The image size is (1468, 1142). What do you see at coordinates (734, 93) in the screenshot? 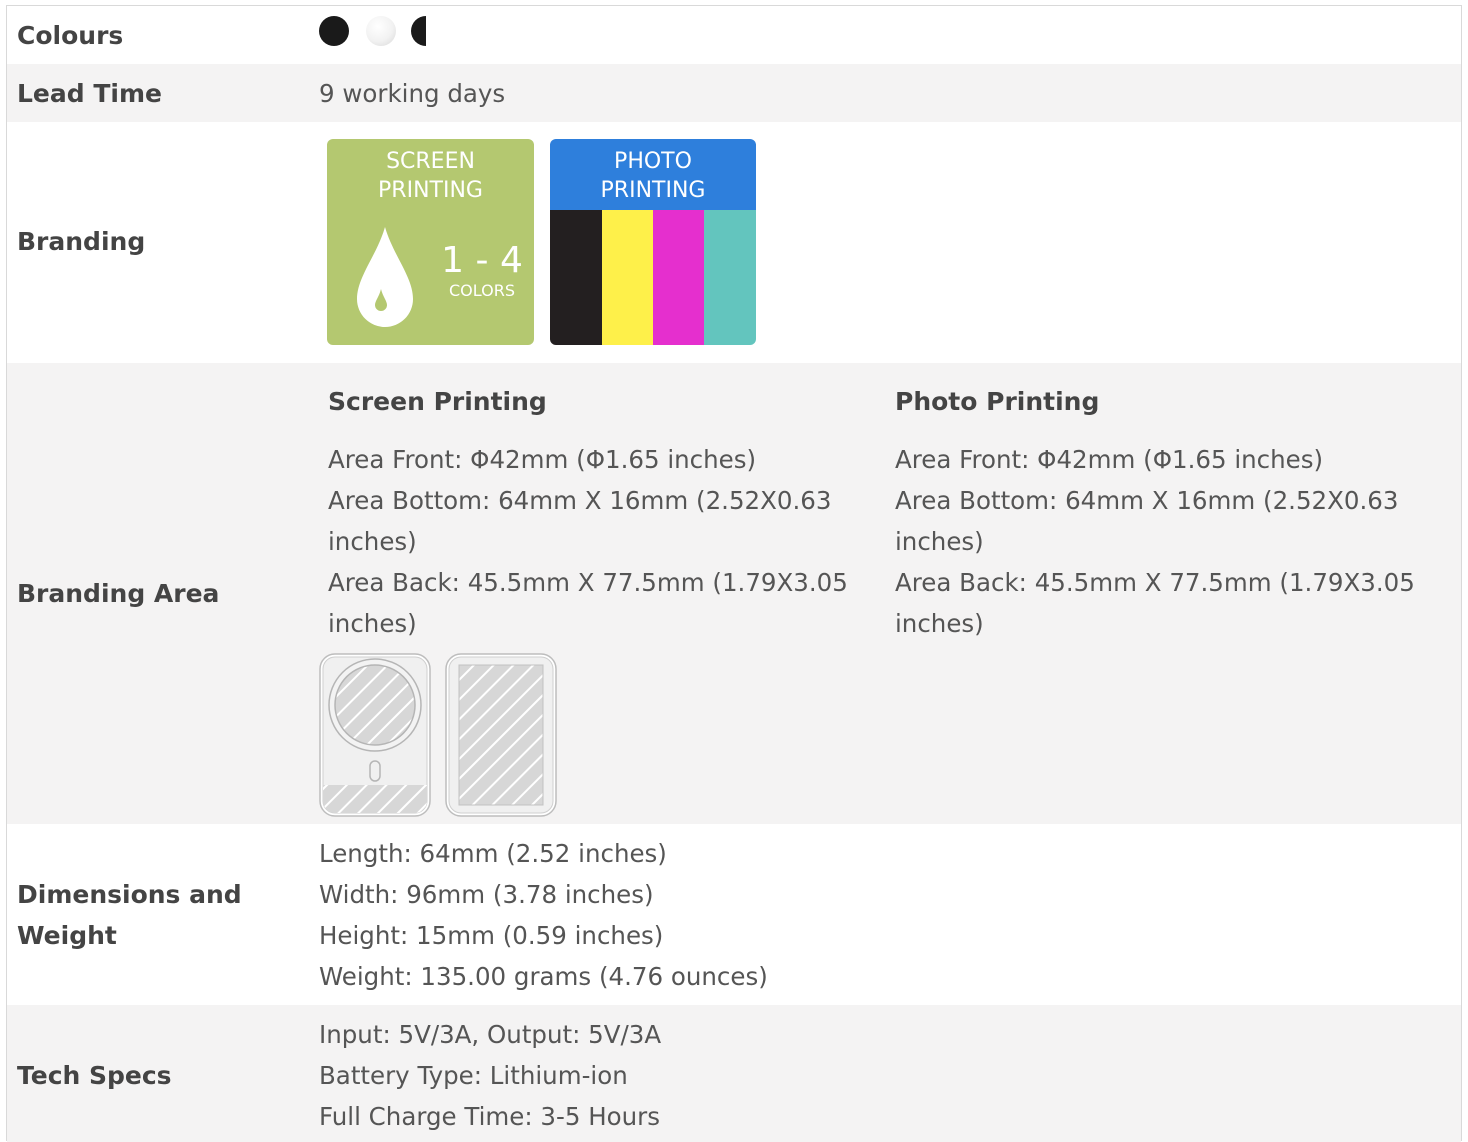
I see `row-lead-time: Lead Time 9 working days` at bounding box center [734, 93].